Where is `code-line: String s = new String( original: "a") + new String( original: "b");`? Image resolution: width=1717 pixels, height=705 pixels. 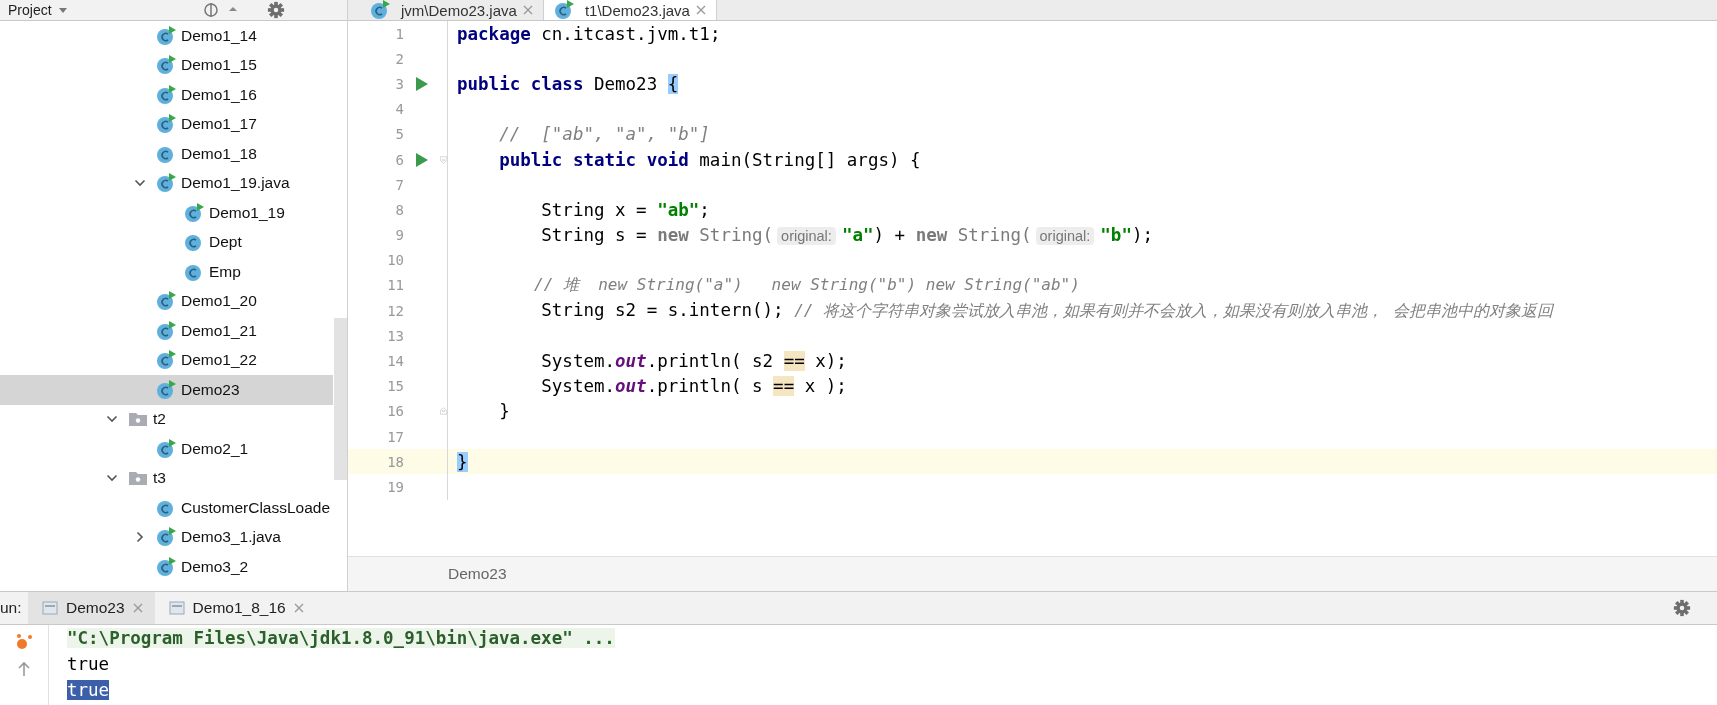
code-line: String s = new String( original: "a") + new String( original: "b"); is located at coordinates (846, 235).